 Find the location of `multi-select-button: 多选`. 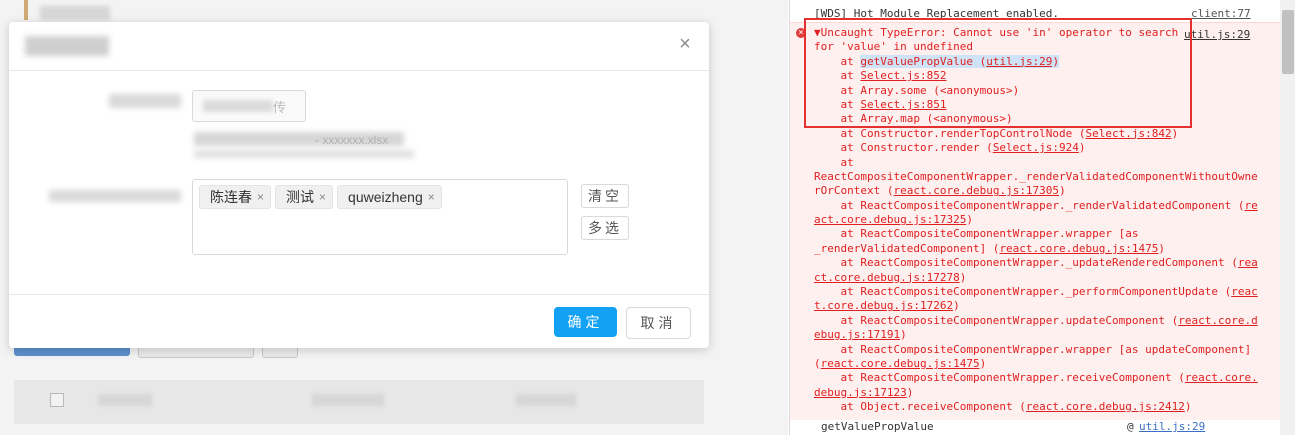

multi-select-button: 多选 is located at coordinates (605, 228).